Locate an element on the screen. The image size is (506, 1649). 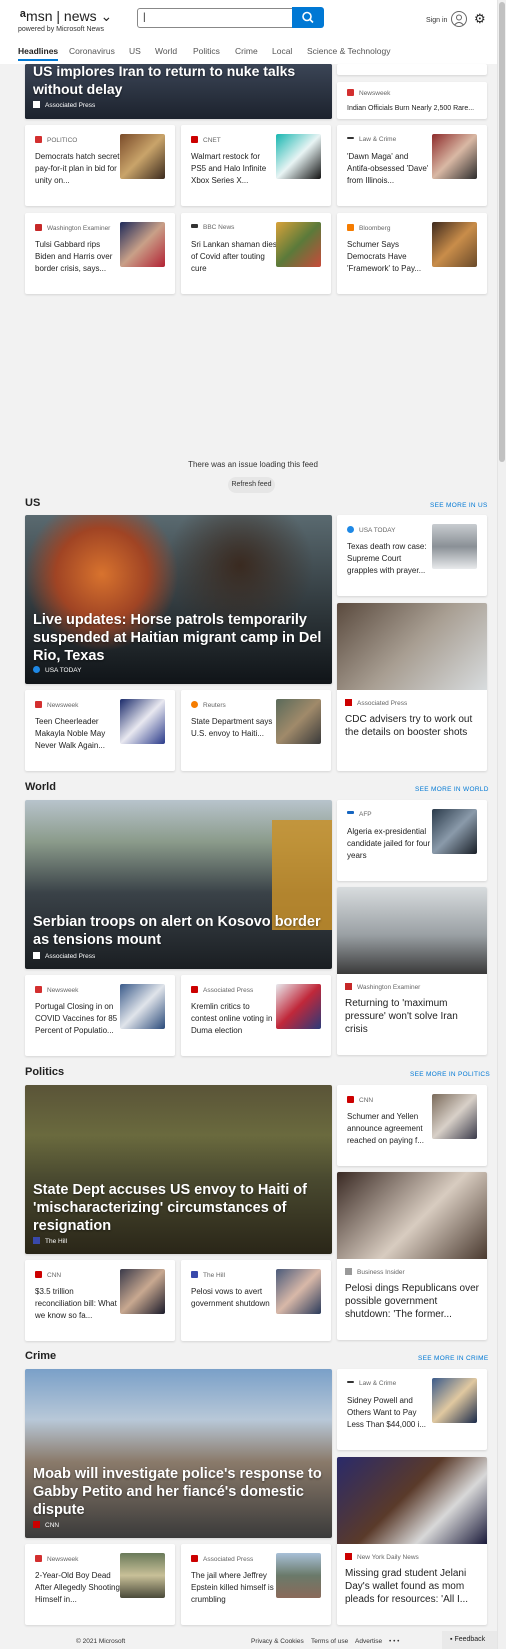
tab-science-technology: Science & Technology is located at coordinates (348, 51).